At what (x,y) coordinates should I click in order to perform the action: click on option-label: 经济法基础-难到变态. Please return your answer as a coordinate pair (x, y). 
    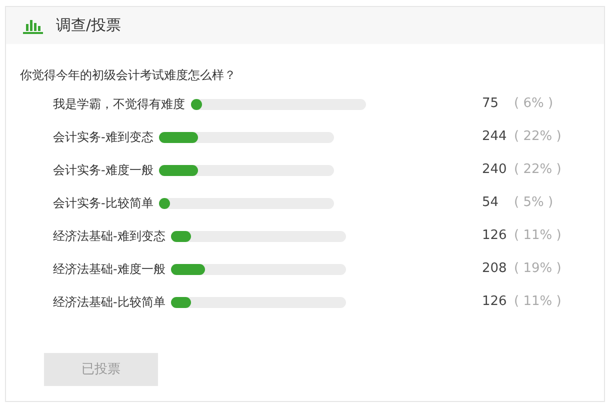
    Looking at the image, I should click on (109, 236).